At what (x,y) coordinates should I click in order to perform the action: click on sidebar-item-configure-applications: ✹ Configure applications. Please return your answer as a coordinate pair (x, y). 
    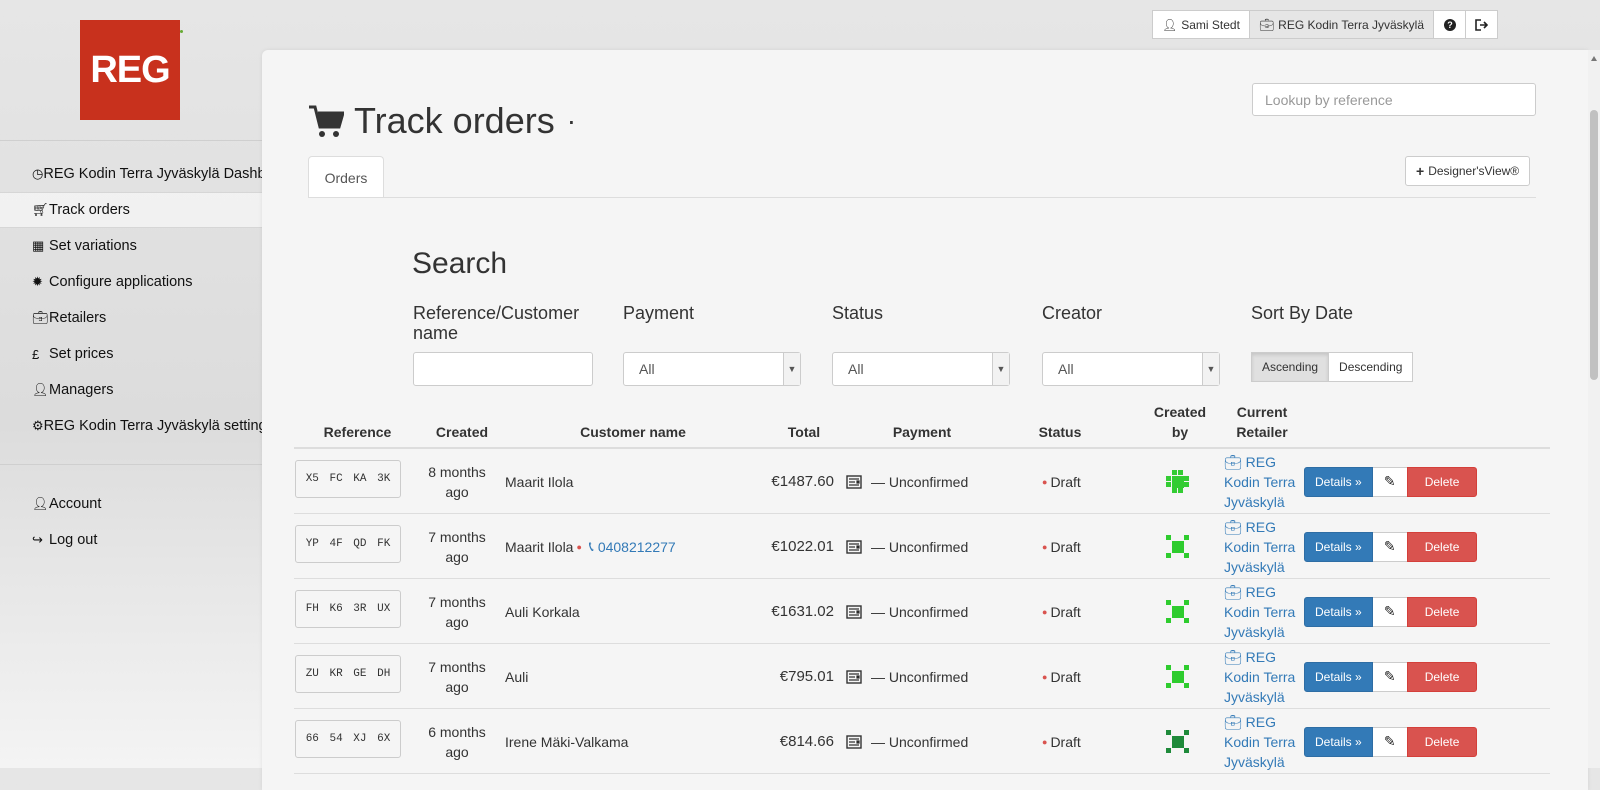
    Looking at the image, I should click on (131, 282).